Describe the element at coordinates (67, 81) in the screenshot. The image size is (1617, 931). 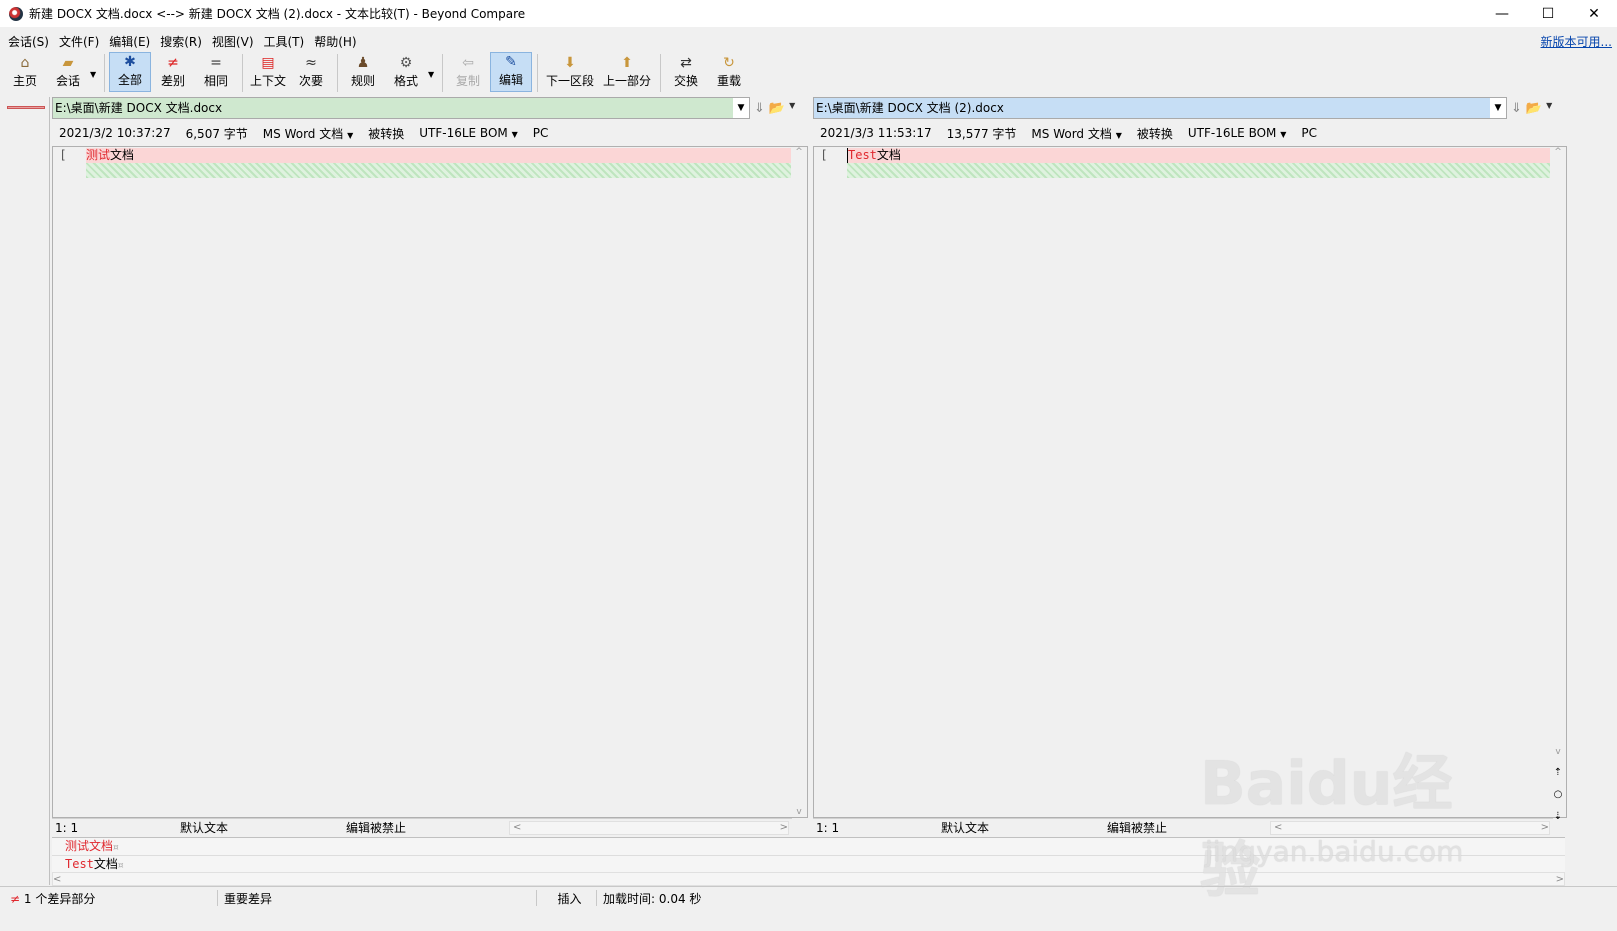
I see `session-label: 会话` at that location.